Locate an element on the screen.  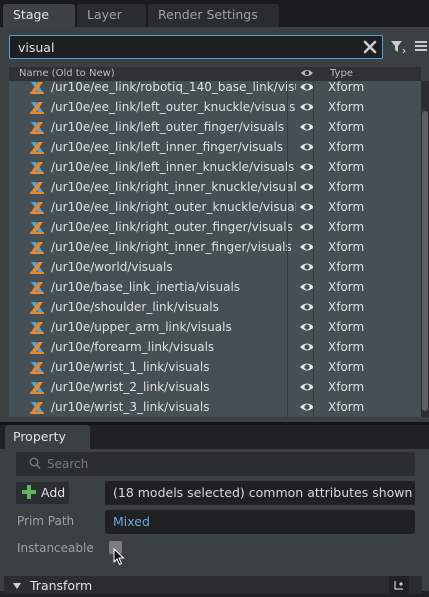
prim-path-text: /ur10e/upper_arm_link/visuals is located at coordinates (141, 327).